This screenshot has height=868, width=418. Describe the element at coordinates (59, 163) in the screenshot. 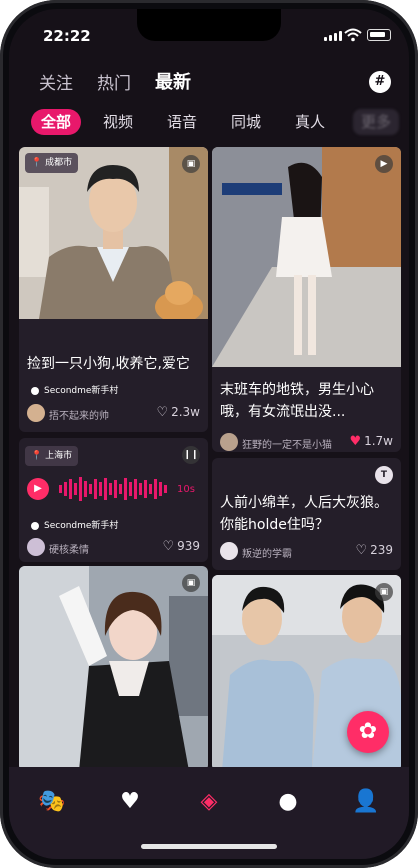

I see `location-text: 成都市` at that location.